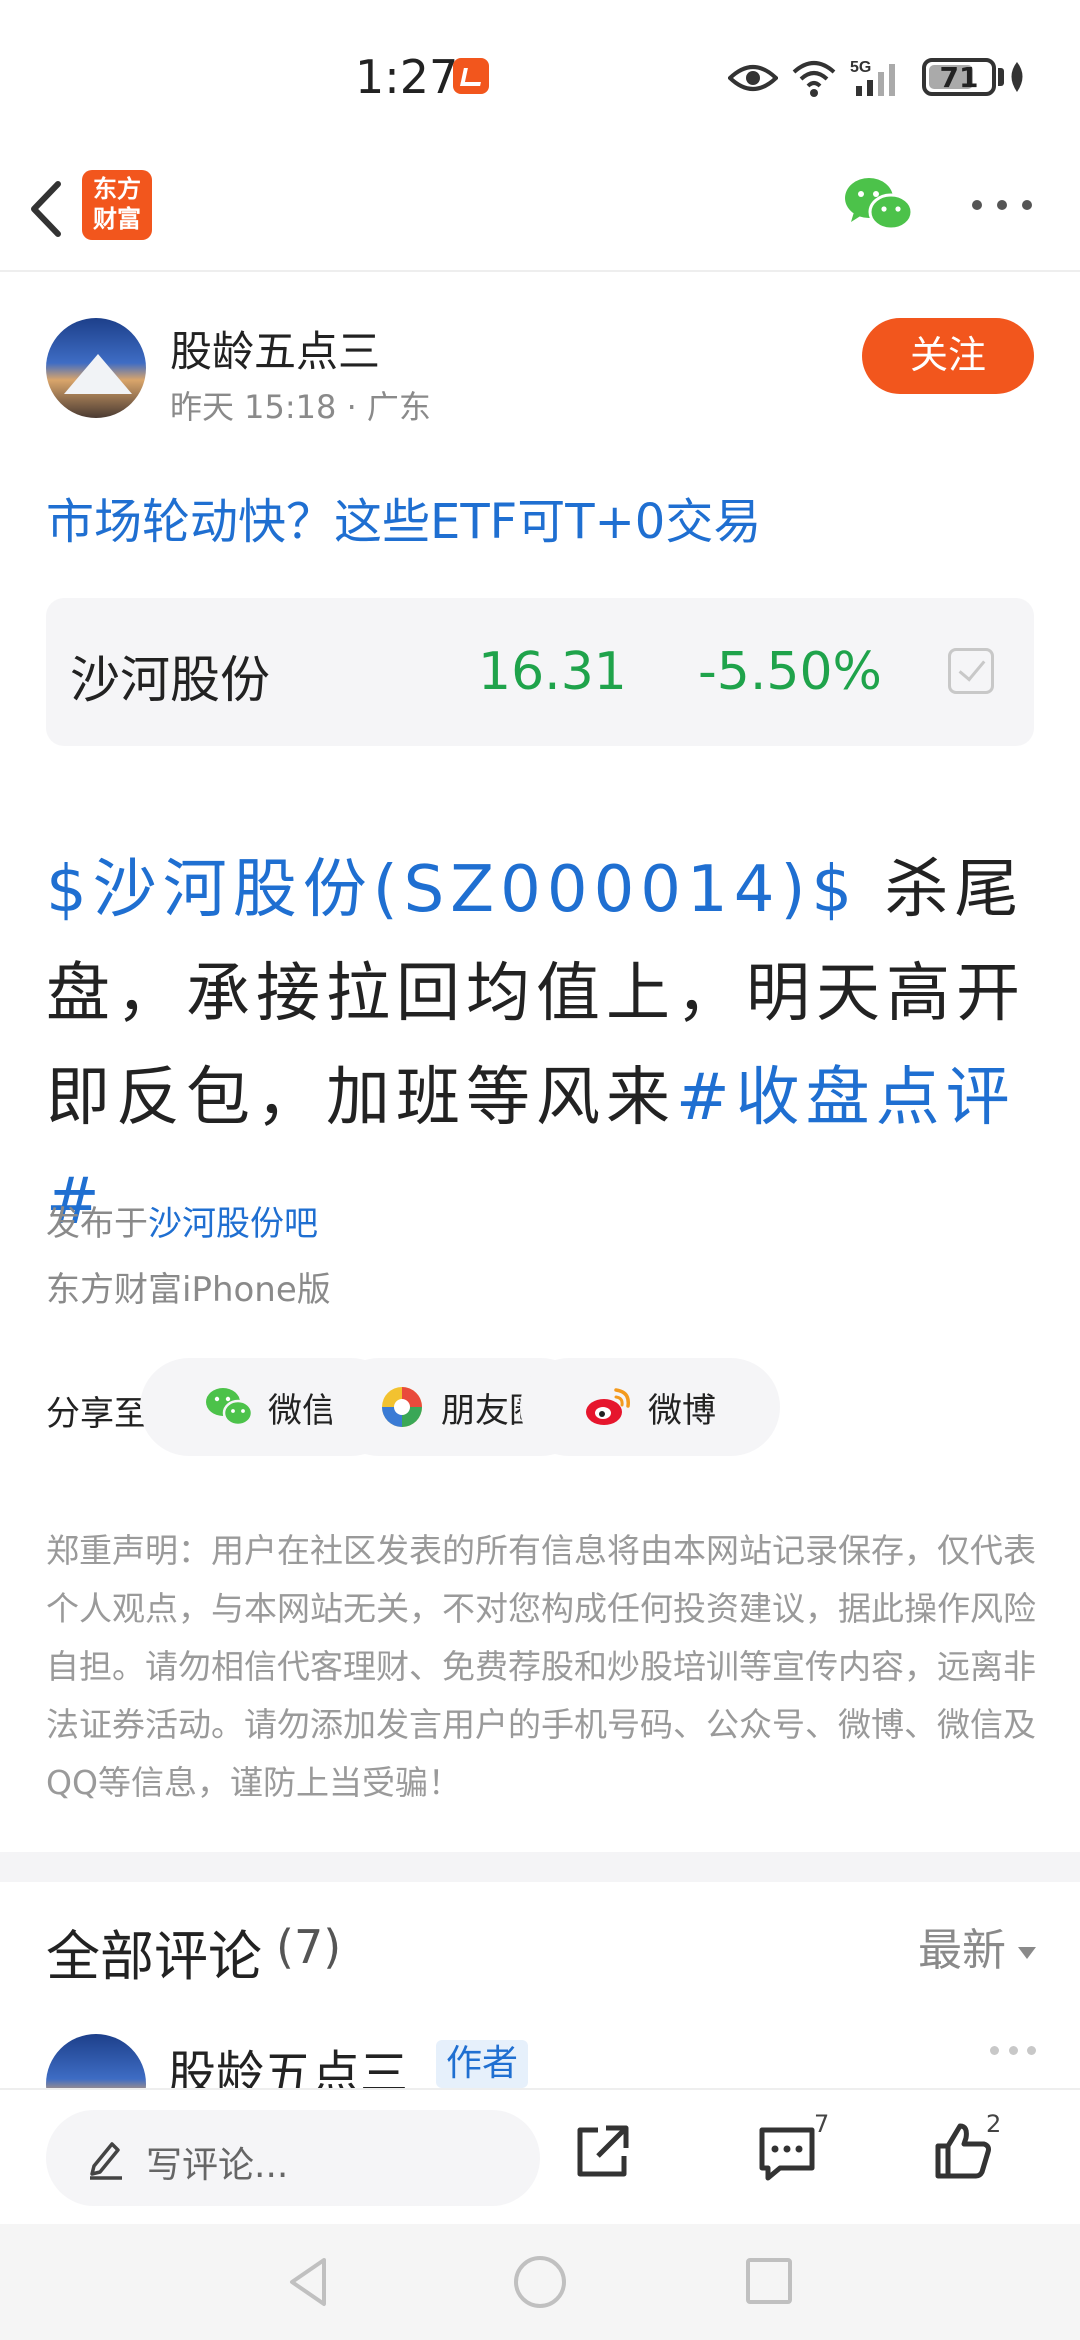 Image resolution: width=1080 pixels, height=2340 pixels. I want to click on share-weibo-button: 微博, so click(650, 1407).